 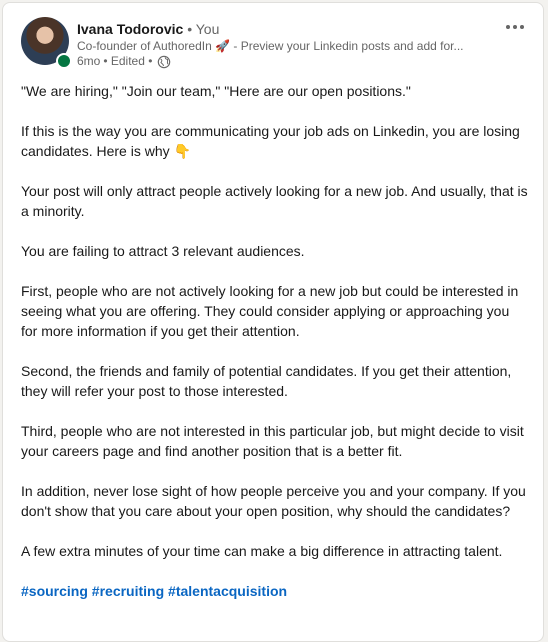 What do you see at coordinates (508, 27) in the screenshot?
I see `more-options-icon` at bounding box center [508, 27].